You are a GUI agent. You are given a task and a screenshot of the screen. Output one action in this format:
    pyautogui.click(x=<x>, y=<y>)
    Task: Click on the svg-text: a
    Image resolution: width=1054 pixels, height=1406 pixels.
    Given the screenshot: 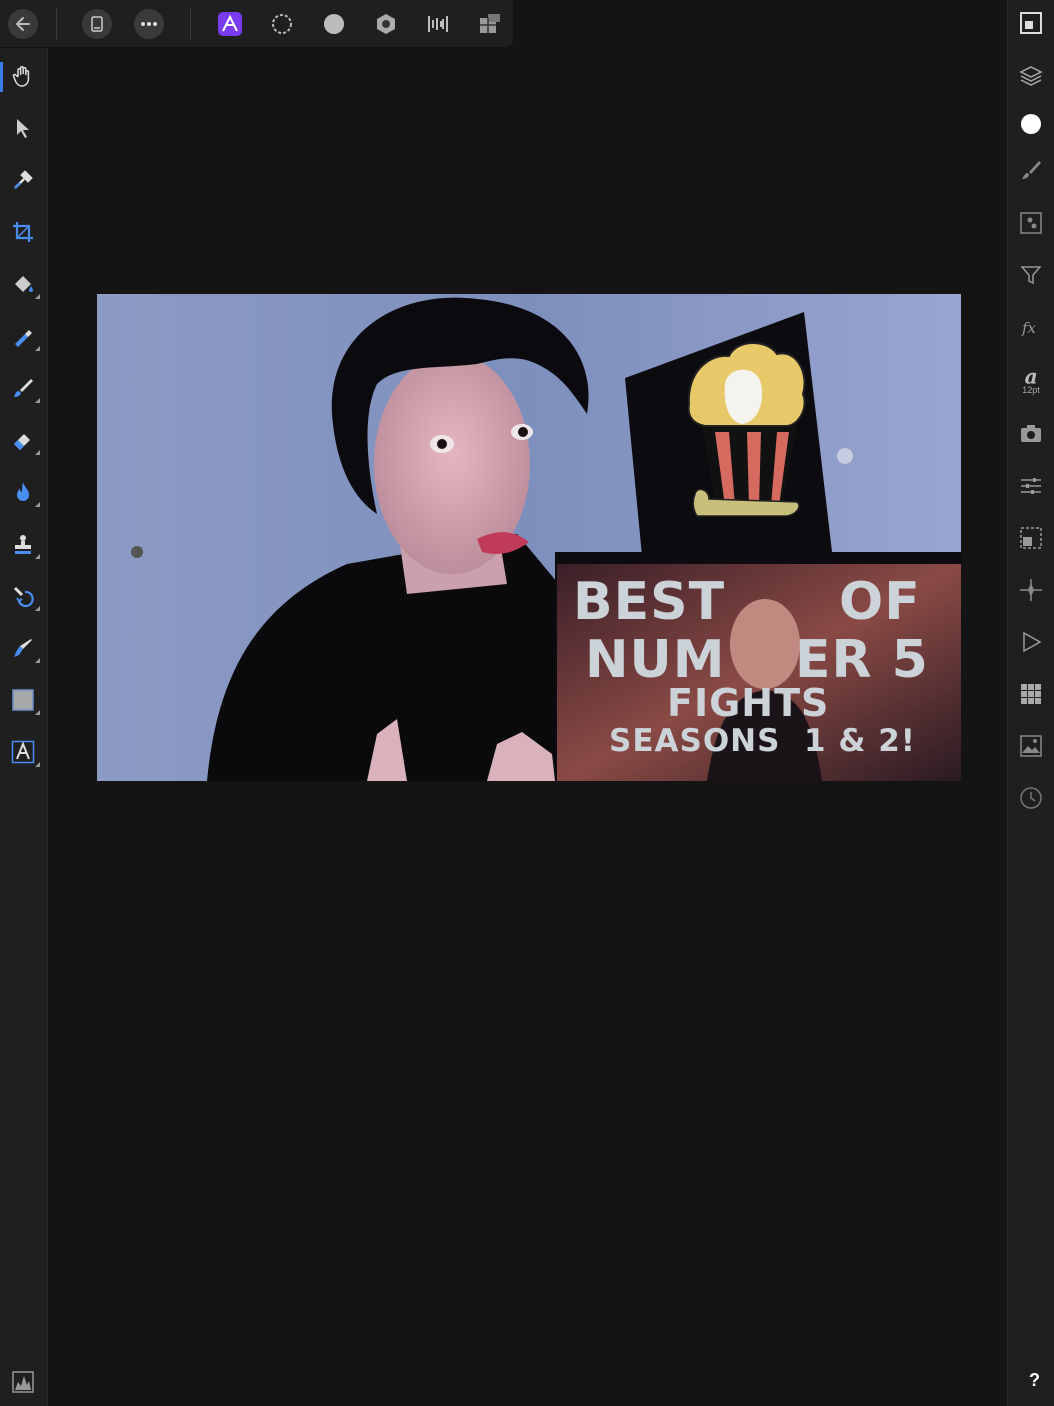 What is the action you would take?
    pyautogui.click(x=1031, y=376)
    